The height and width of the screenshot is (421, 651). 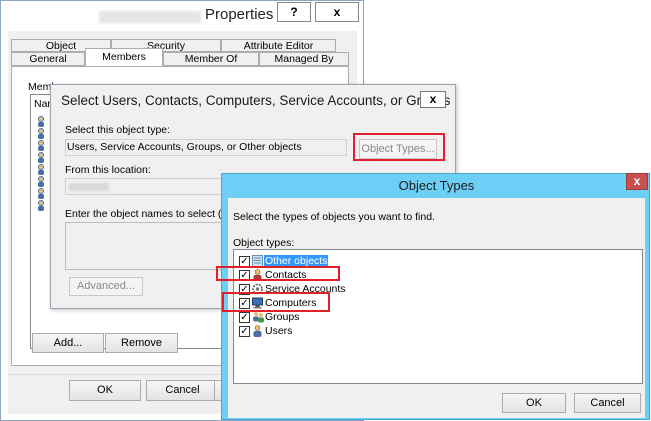 I want to click on properties-ok-button: OK, so click(x=105, y=390).